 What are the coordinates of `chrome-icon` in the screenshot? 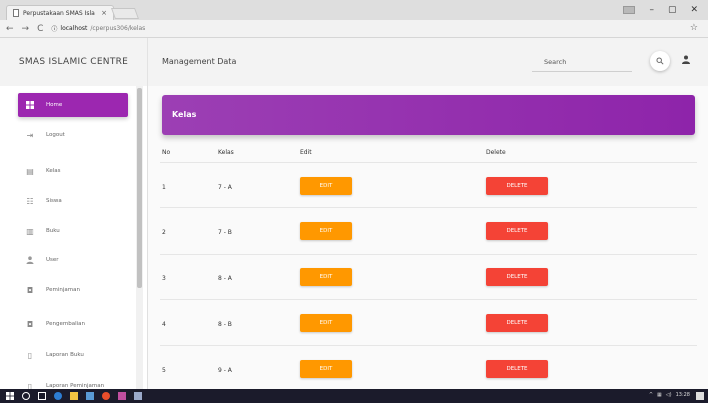 It's located at (106, 396).